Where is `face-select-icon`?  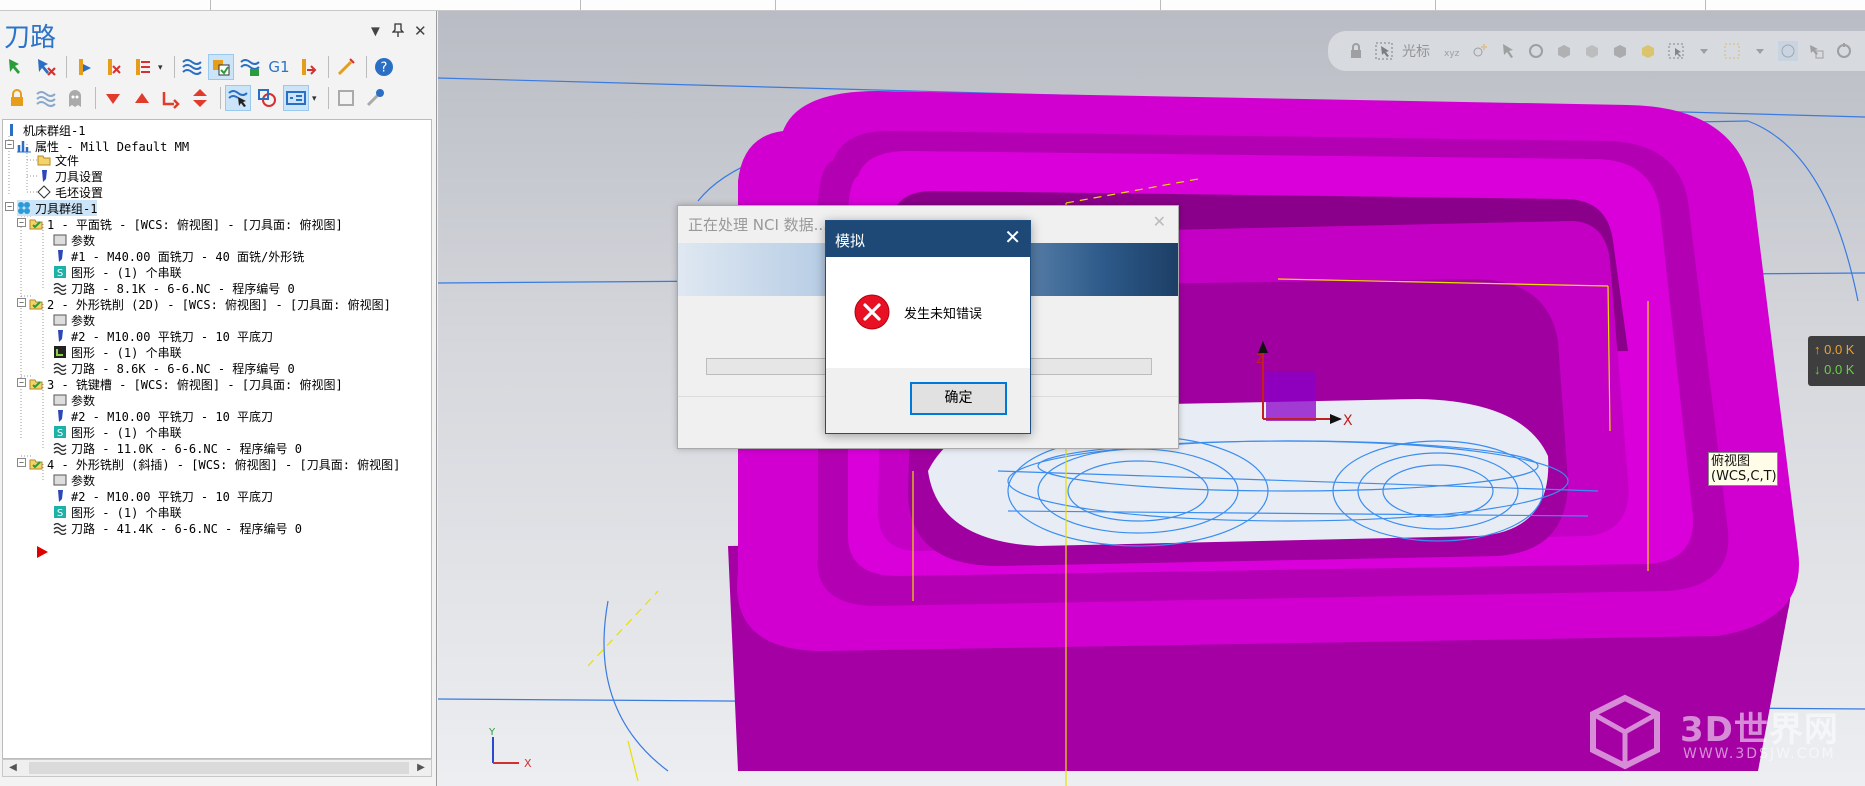
face-select-icon is located at coordinates (1592, 51).